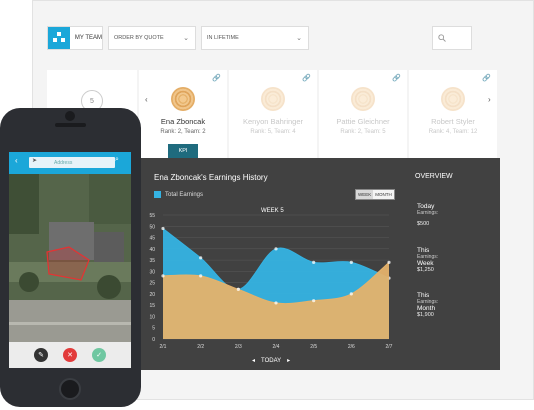 The width and height of the screenshot is (534, 410). What do you see at coordinates (200, 347) in the screenshot?
I see `x-tick-label: 2/2` at bounding box center [200, 347].